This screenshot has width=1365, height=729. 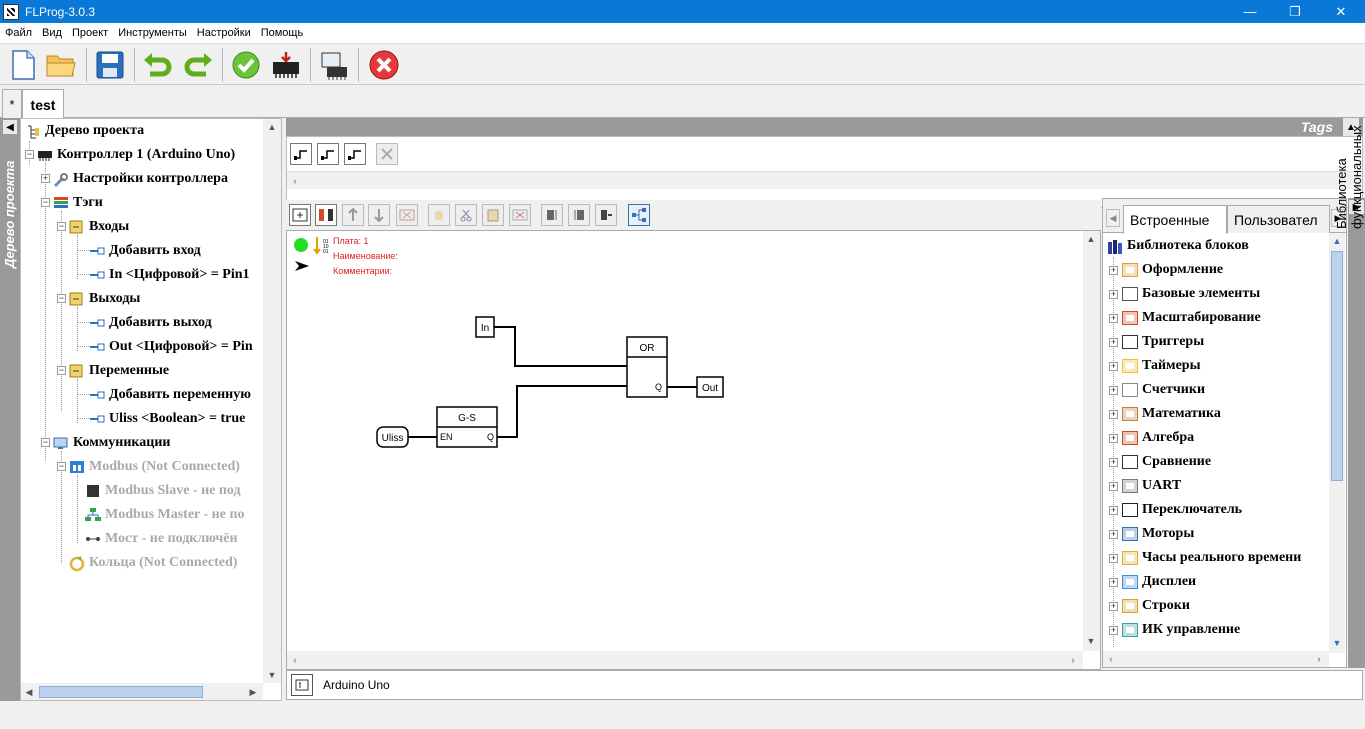 What do you see at coordinates (161, 539) in the screenshot?
I see `tree-bridge: Мост - не подключён` at bounding box center [161, 539].